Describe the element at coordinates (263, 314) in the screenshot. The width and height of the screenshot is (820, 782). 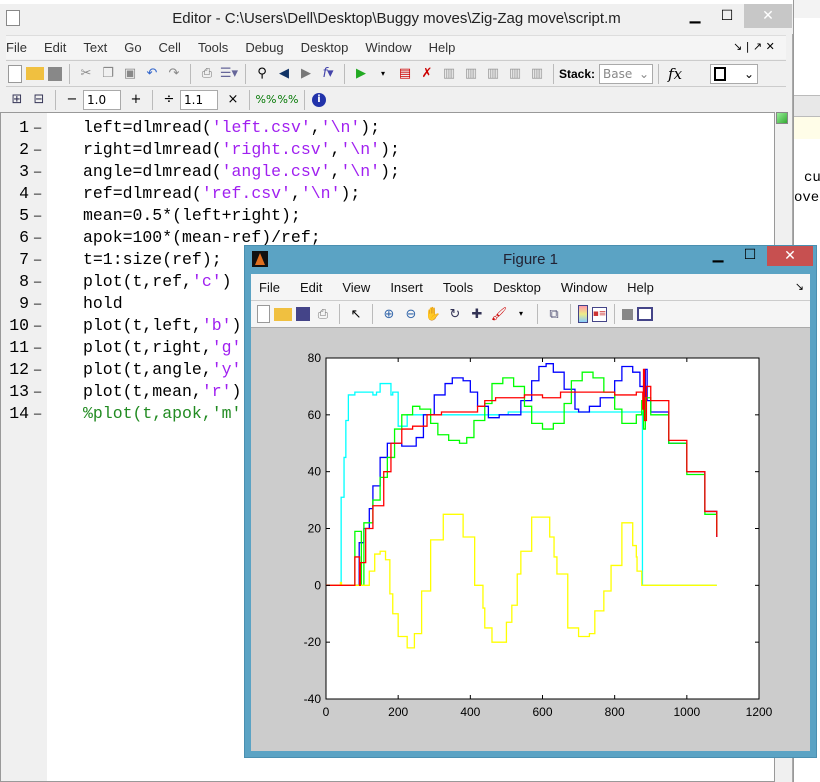
I see `new-figure-icon` at that location.